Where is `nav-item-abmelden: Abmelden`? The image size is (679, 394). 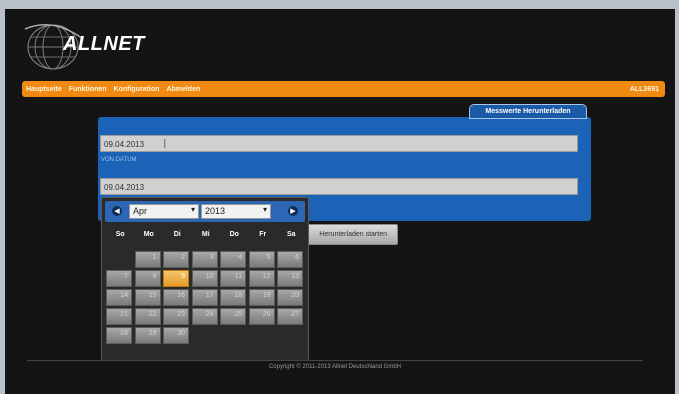 nav-item-abmelden: Abmelden is located at coordinates (183, 89).